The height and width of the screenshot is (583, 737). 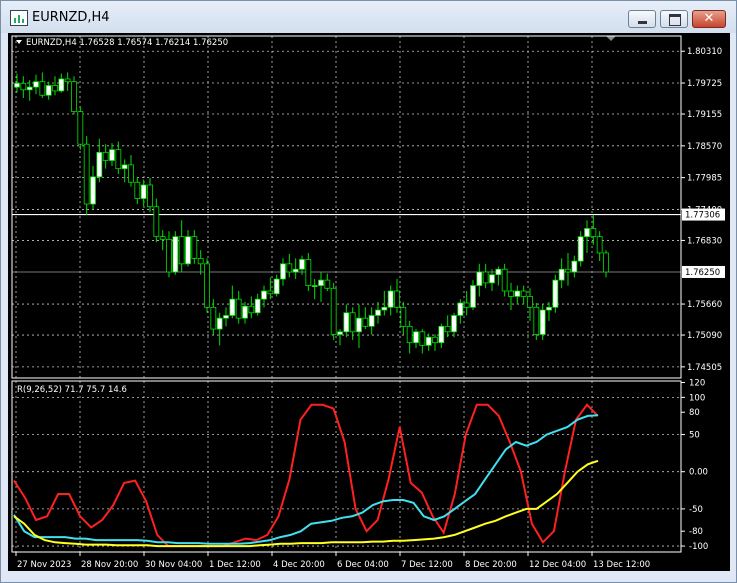 I want to click on indicator-tick-label: -80, so click(x=696, y=532).